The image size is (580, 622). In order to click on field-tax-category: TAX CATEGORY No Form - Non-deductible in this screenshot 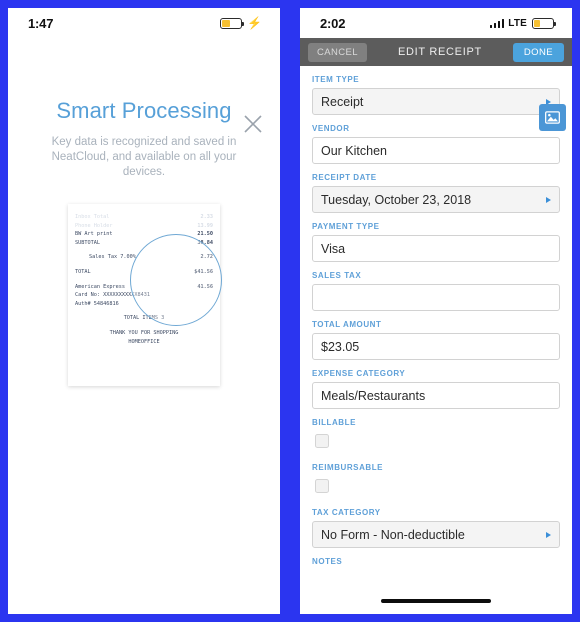, I will do `click(436, 528)`.